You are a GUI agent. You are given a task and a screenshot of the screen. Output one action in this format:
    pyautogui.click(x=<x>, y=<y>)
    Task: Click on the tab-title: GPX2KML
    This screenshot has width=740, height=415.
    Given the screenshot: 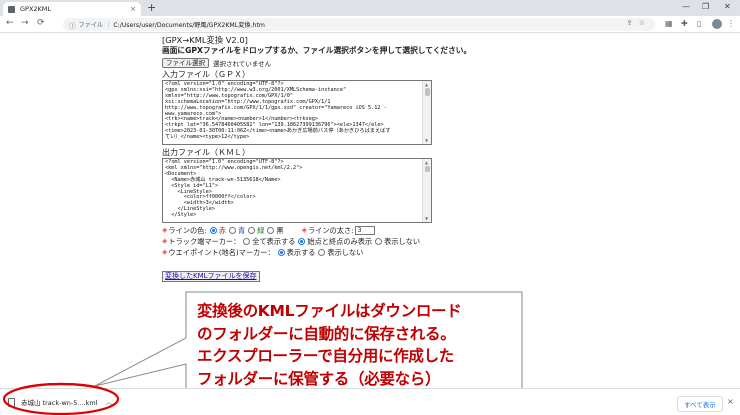 What is the action you would take?
    pyautogui.click(x=36, y=9)
    